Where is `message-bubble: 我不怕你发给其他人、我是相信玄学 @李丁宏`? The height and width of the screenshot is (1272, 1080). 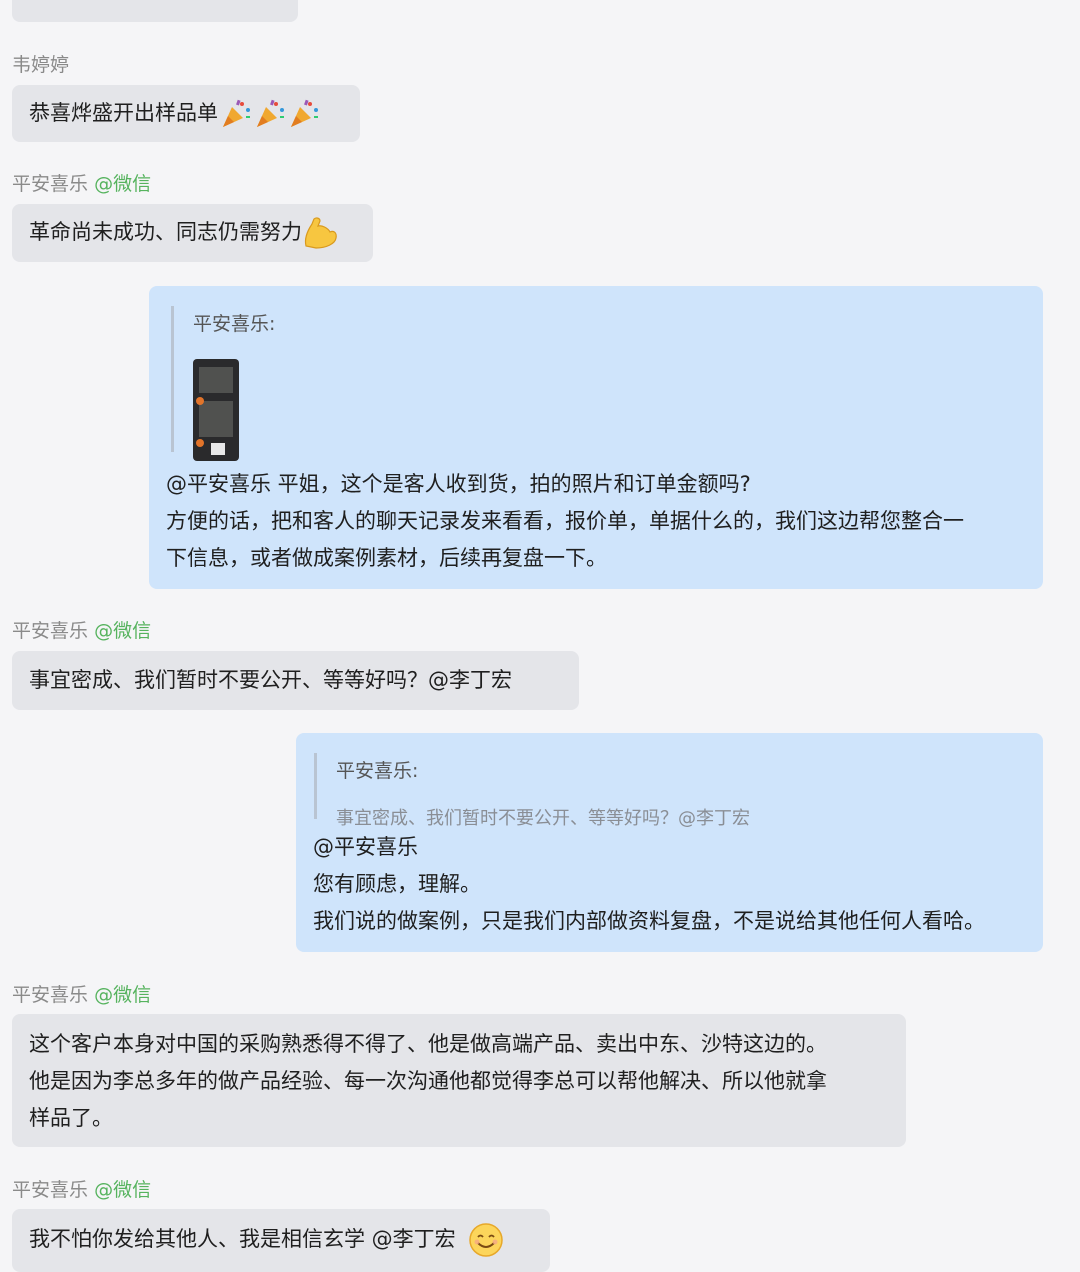 message-bubble: 我不怕你发给其他人、我是相信玄学 @李丁宏 is located at coordinates (281, 1240).